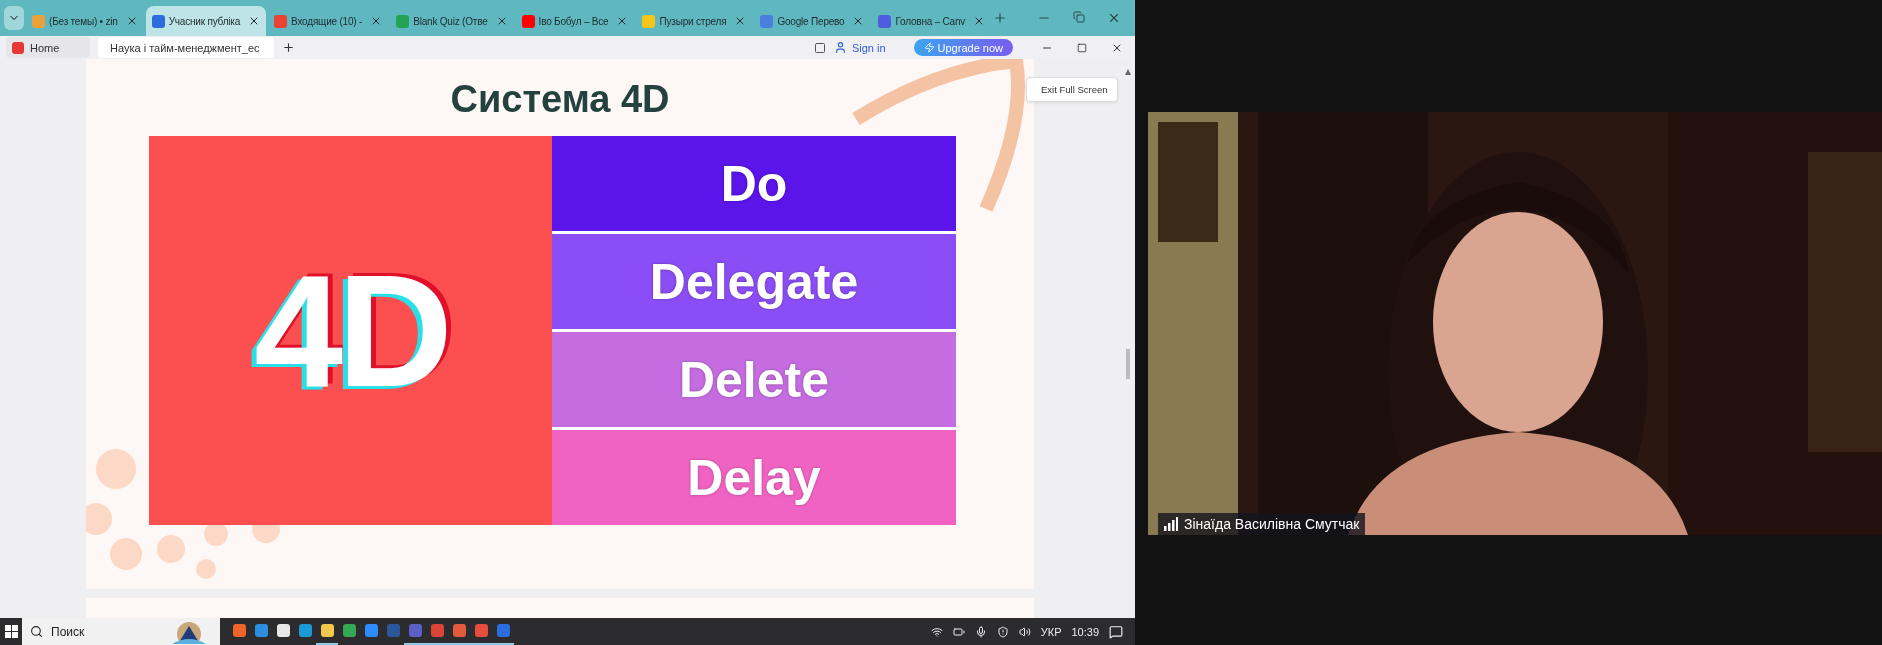  What do you see at coordinates (754, 281) in the screenshot?
I see `method-label: Delegate` at bounding box center [754, 281].